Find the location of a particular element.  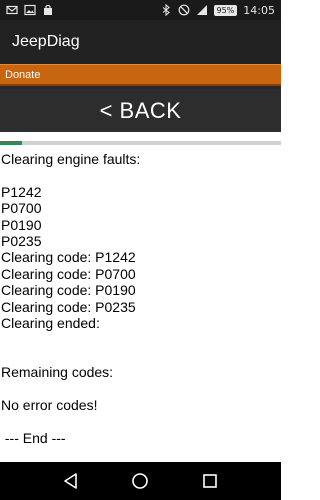

navigation-bar is located at coordinates (140, 481).